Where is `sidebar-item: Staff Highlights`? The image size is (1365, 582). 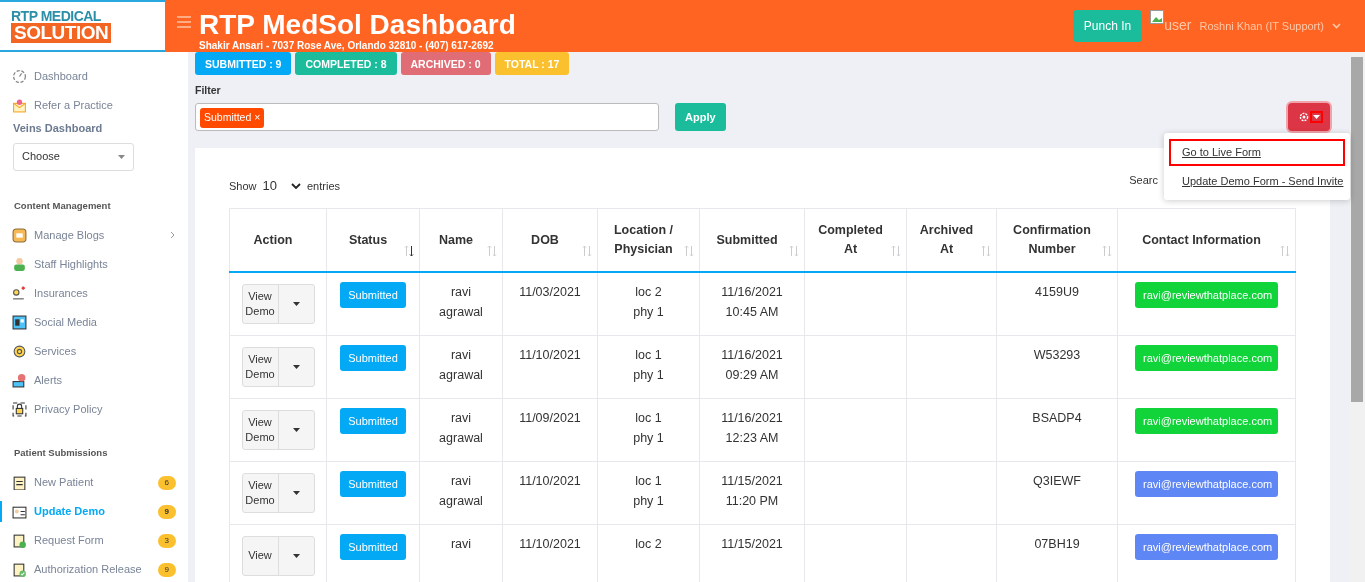 sidebar-item: Staff Highlights is located at coordinates (94, 264).